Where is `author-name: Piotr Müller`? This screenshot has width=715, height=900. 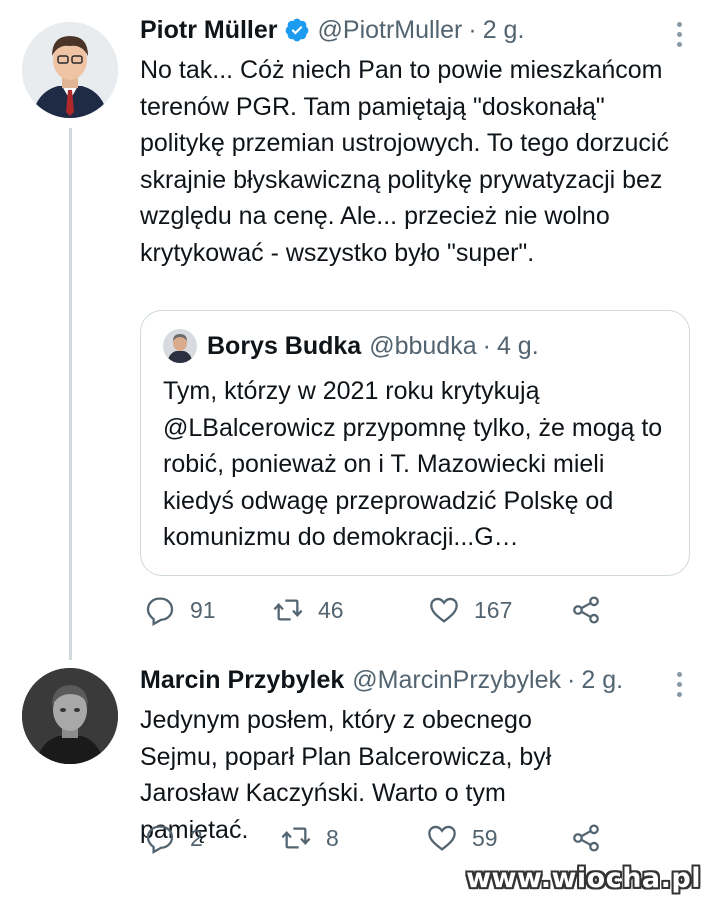
author-name: Piotr Müller is located at coordinates (209, 30).